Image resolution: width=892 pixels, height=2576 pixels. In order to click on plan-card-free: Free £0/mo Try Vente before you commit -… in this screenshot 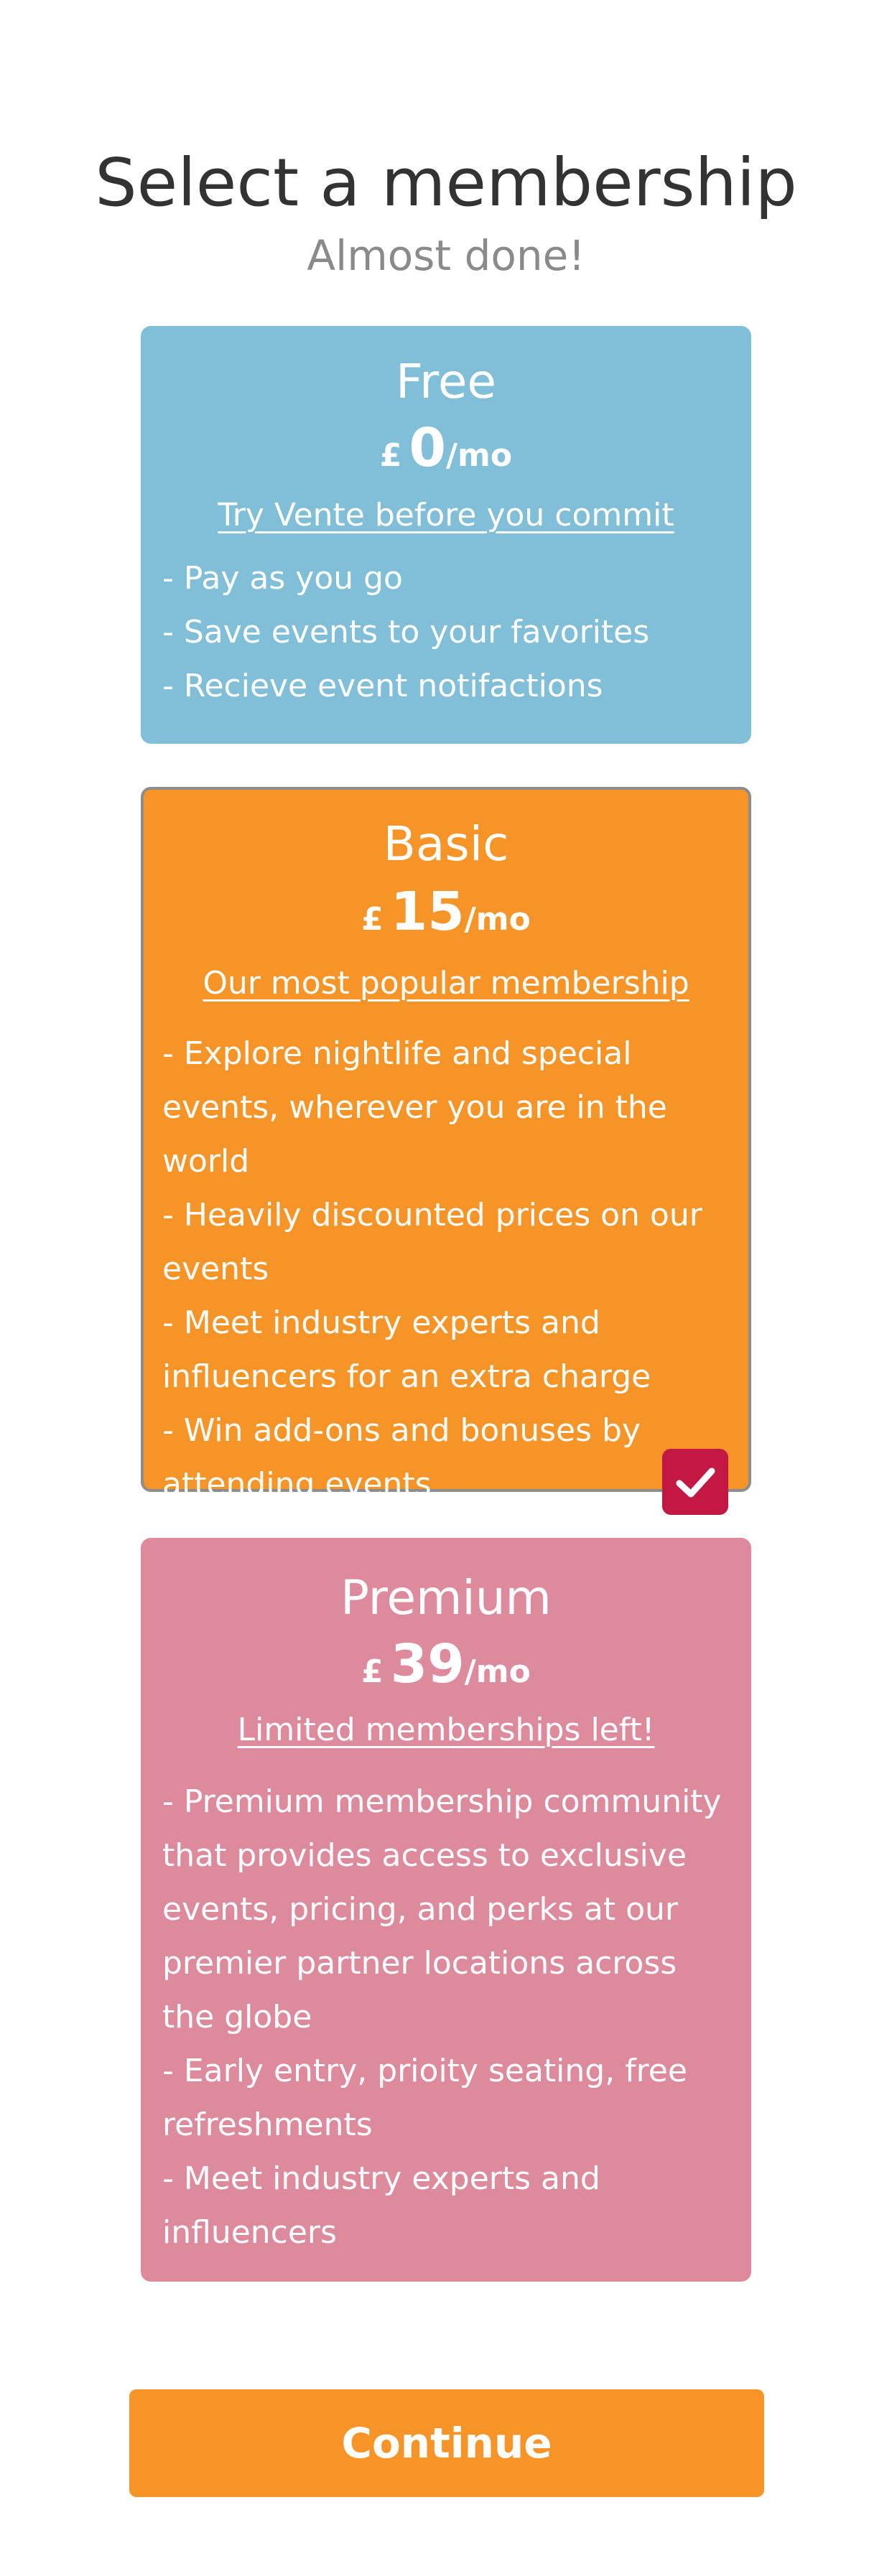, I will do `click(446, 535)`.